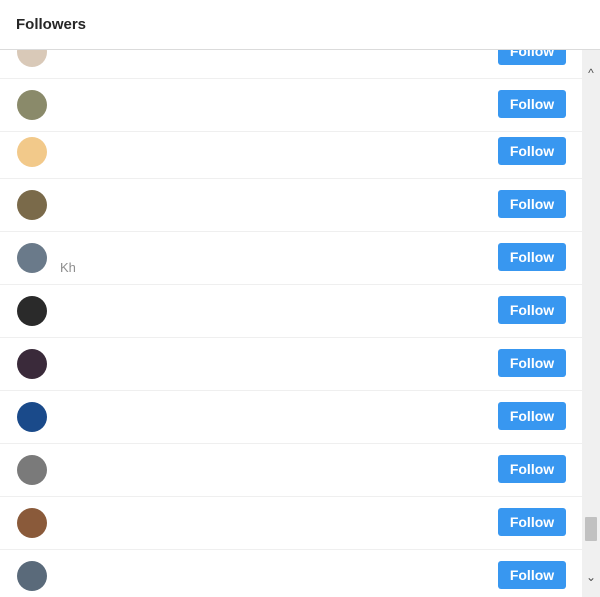  What do you see at coordinates (68, 267) in the screenshot?
I see `follower-fullname: Kh` at bounding box center [68, 267].